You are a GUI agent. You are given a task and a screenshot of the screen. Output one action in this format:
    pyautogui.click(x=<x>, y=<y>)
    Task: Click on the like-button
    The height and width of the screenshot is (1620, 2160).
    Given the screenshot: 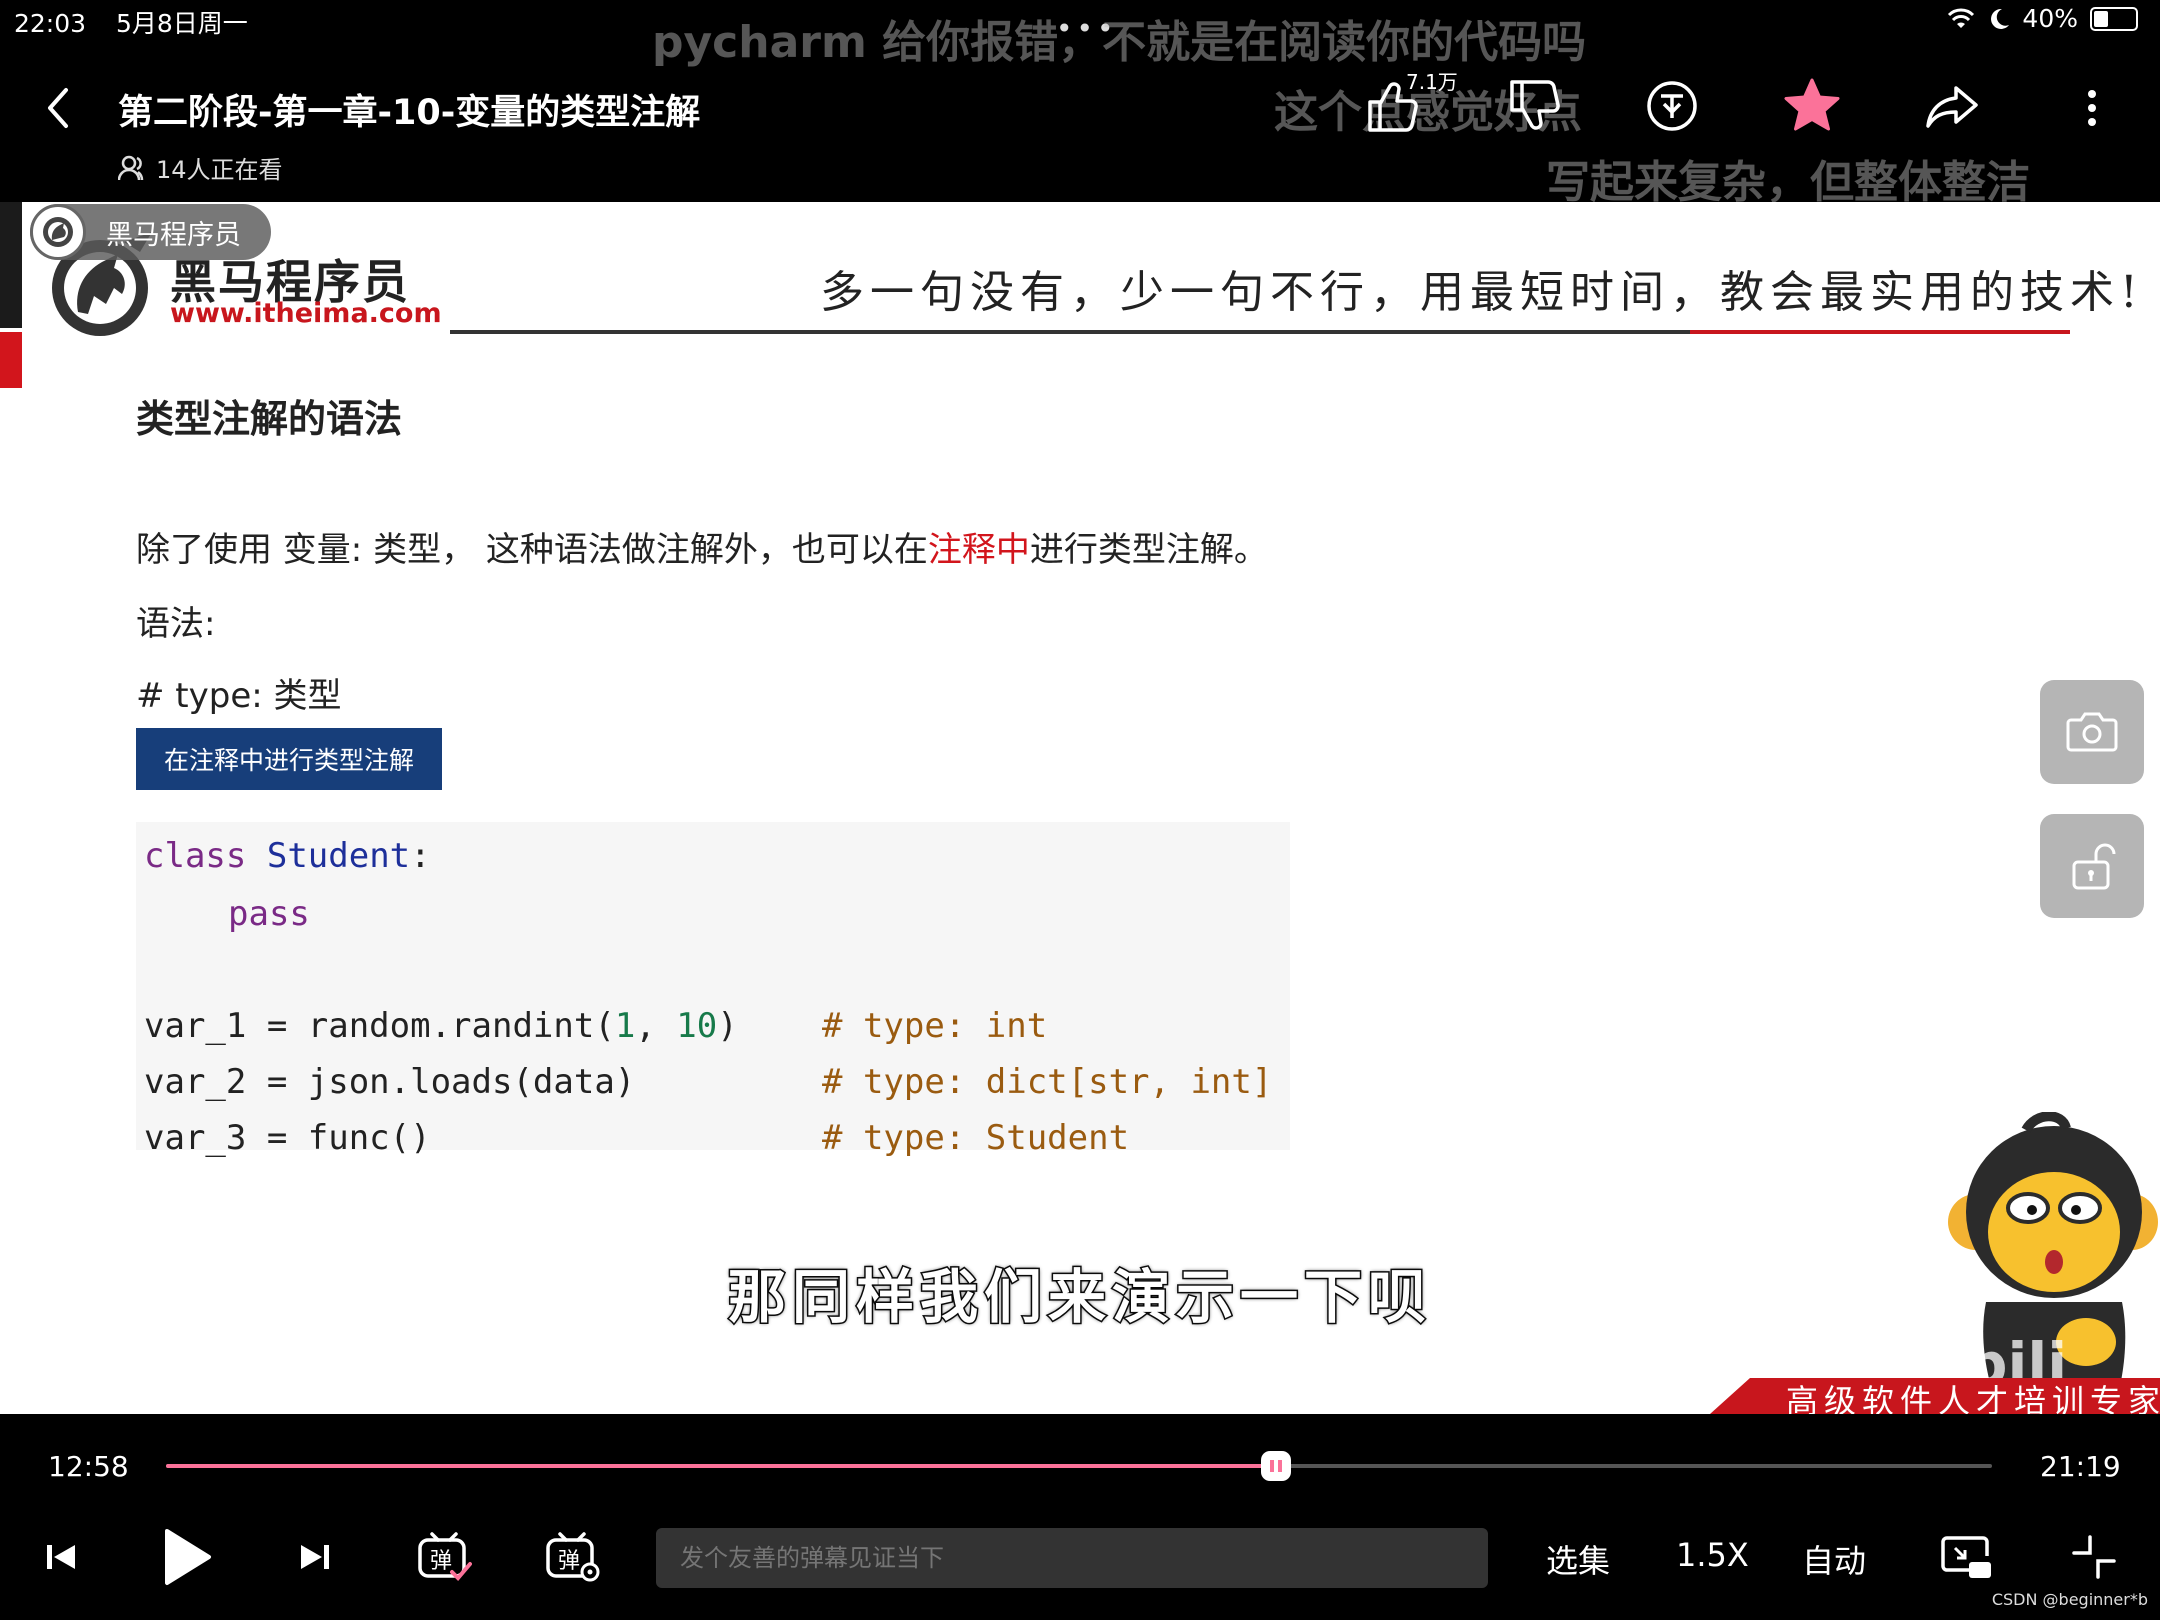 What is the action you would take?
    pyautogui.click(x=1392, y=106)
    